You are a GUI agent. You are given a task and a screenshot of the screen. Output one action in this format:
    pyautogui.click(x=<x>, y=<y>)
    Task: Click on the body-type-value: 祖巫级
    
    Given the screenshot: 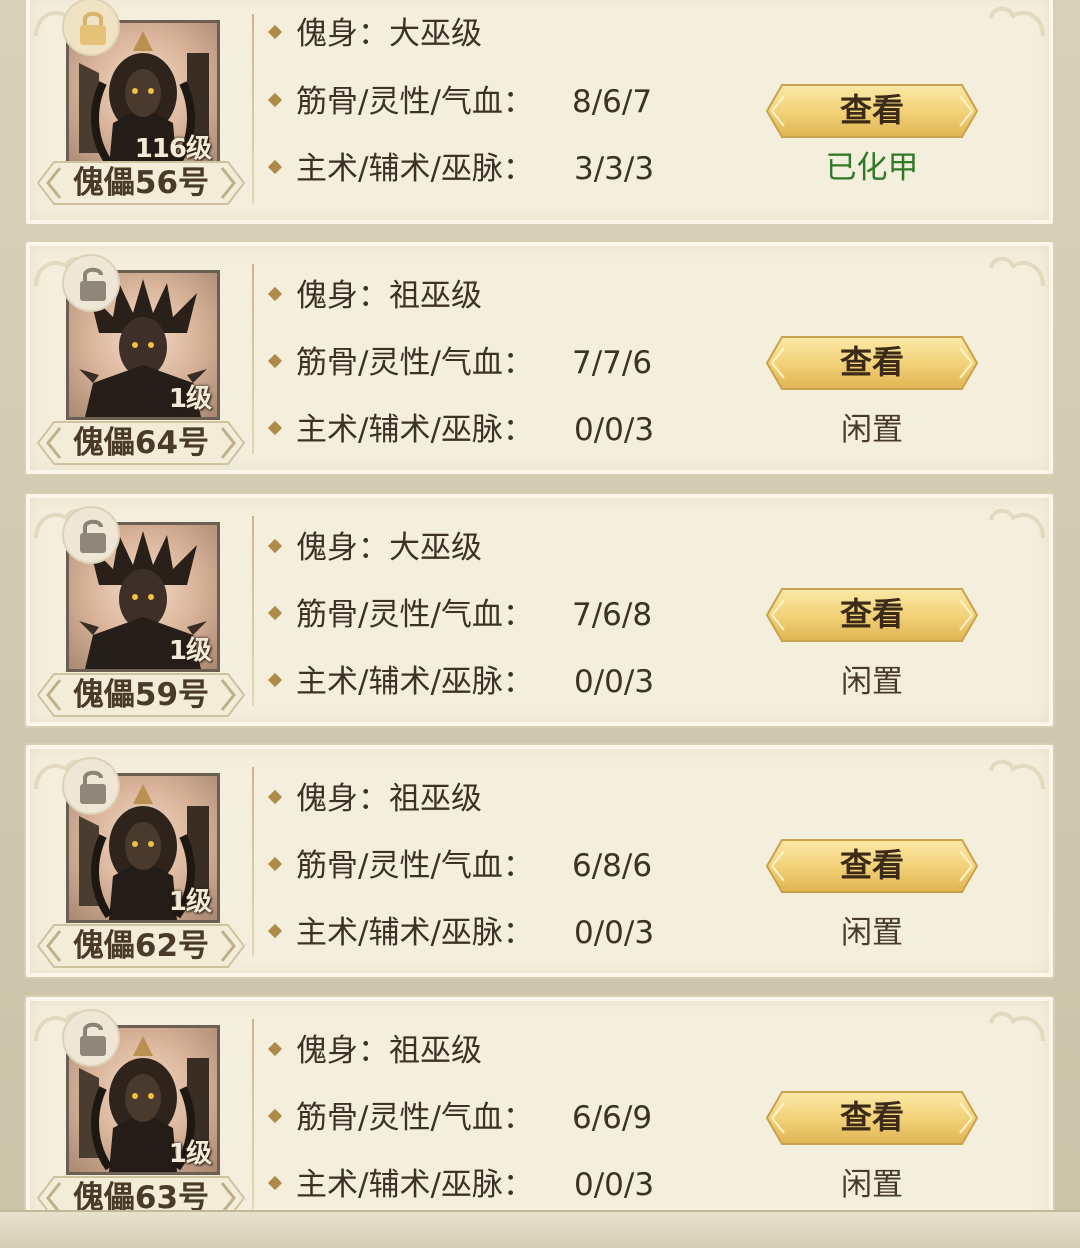 What is the action you would take?
    pyautogui.click(x=435, y=296)
    